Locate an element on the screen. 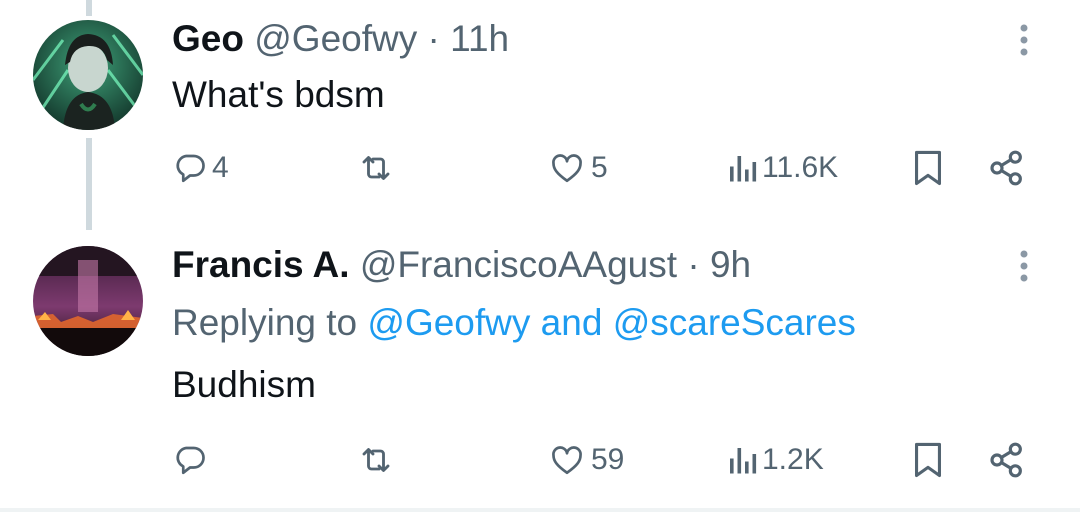 The image size is (1080, 512). views-button: 11.6K is located at coordinates (782, 168).